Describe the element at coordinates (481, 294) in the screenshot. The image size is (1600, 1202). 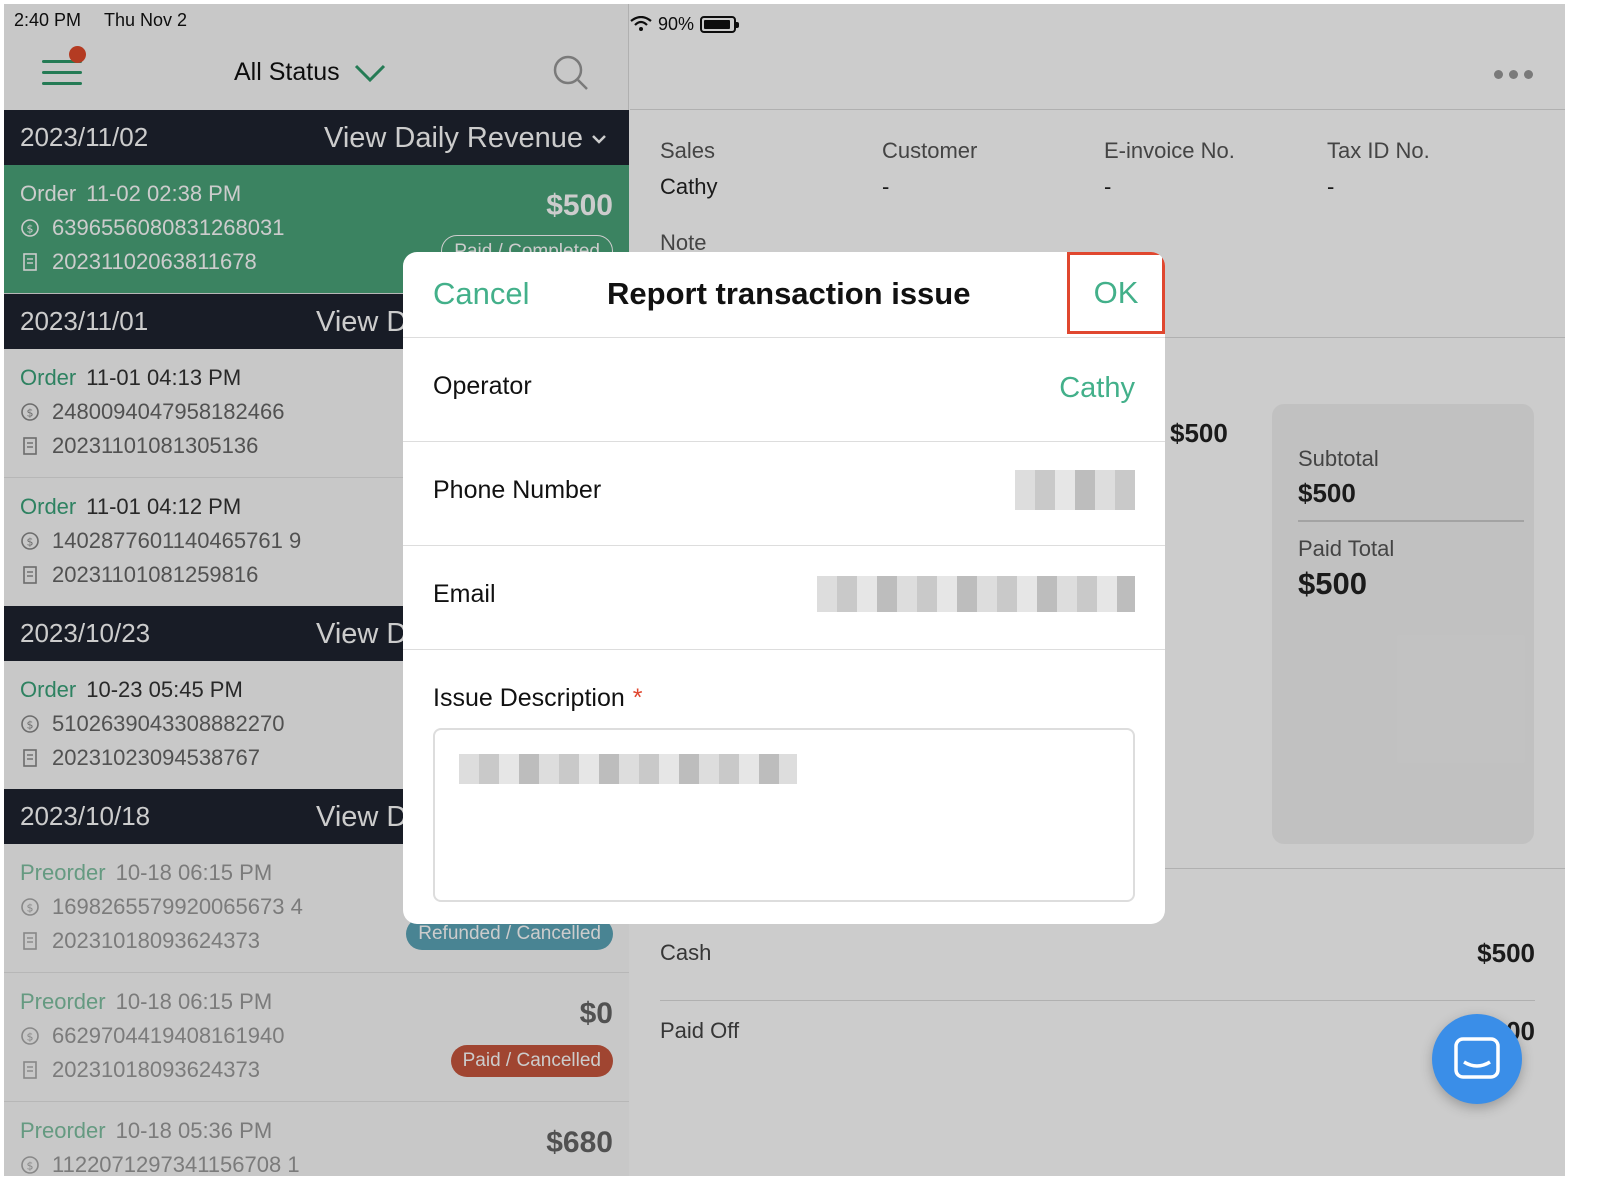
I see `cancel-button: Cancel` at that location.